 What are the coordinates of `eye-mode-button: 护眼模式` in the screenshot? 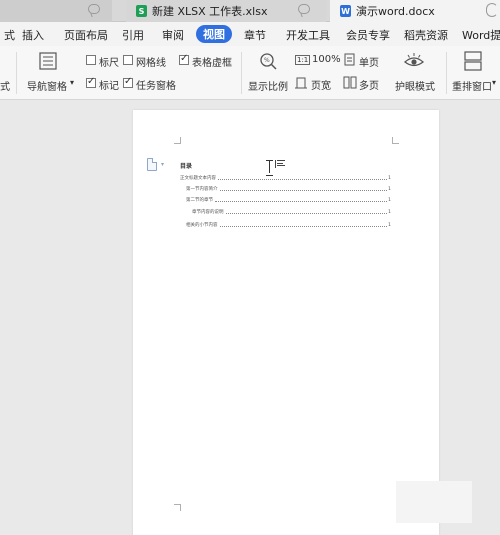 It's located at (415, 85).